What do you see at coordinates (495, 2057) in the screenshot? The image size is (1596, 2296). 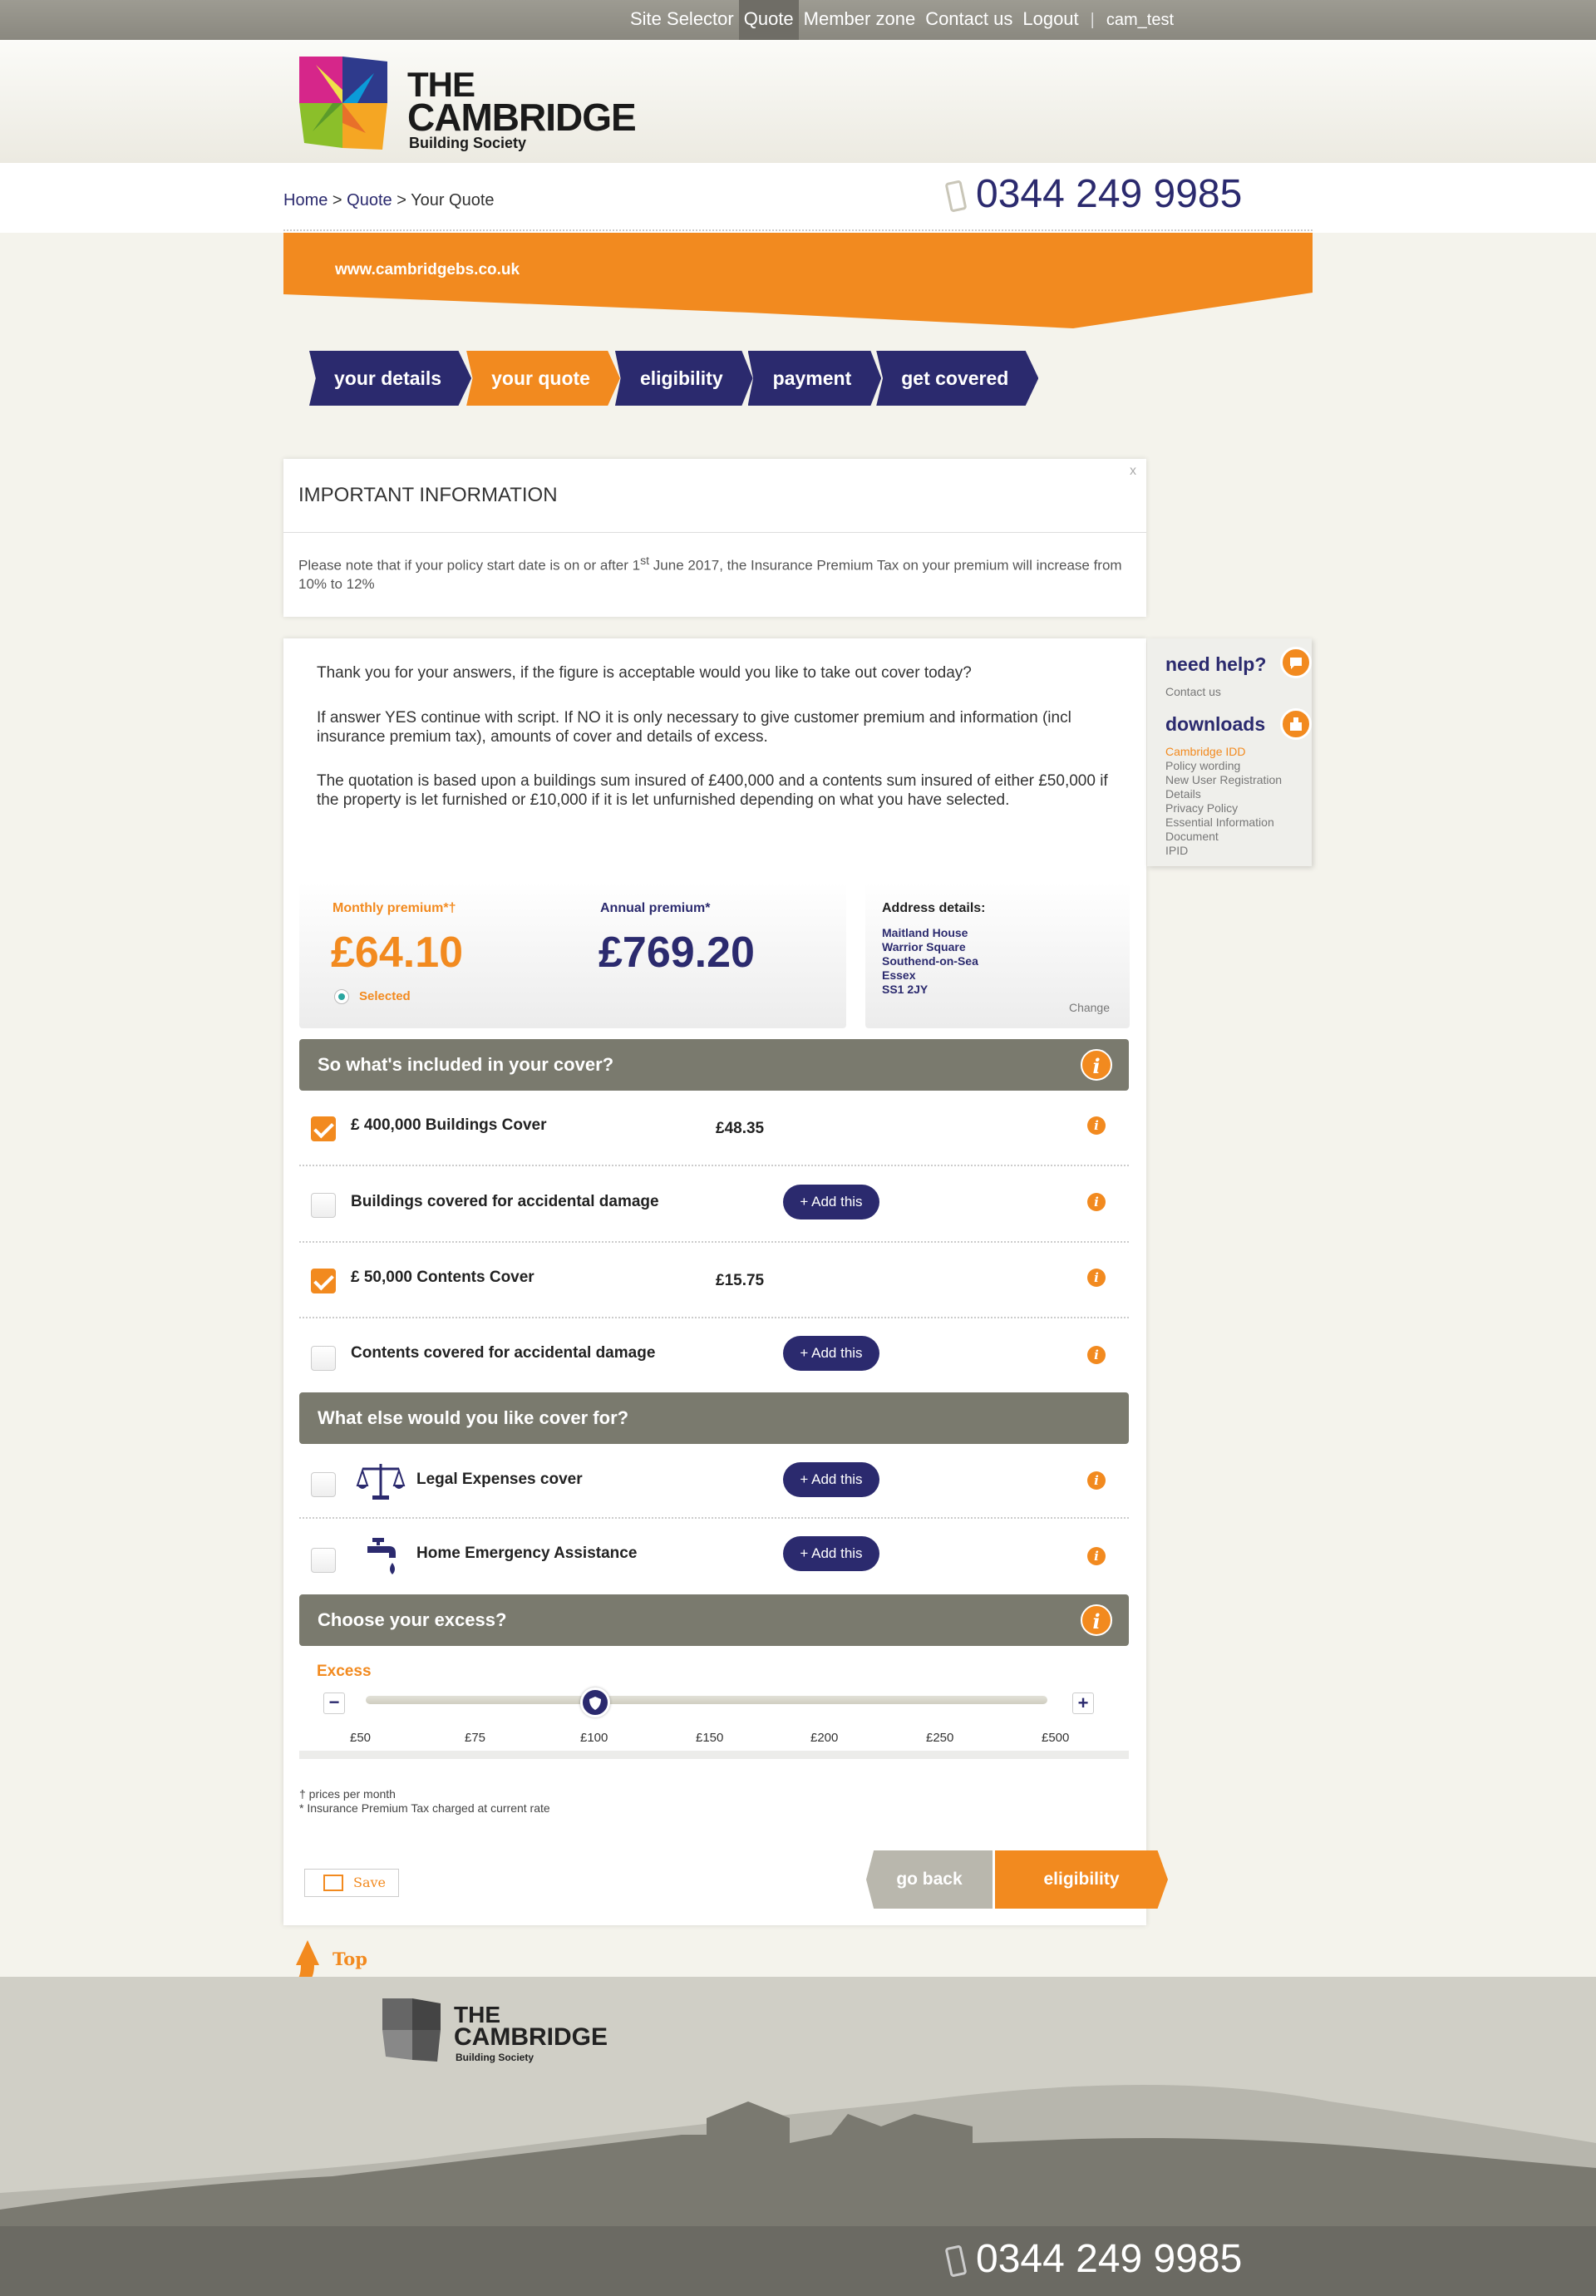 I see `footer-logo-building-society: Building Society` at bounding box center [495, 2057].